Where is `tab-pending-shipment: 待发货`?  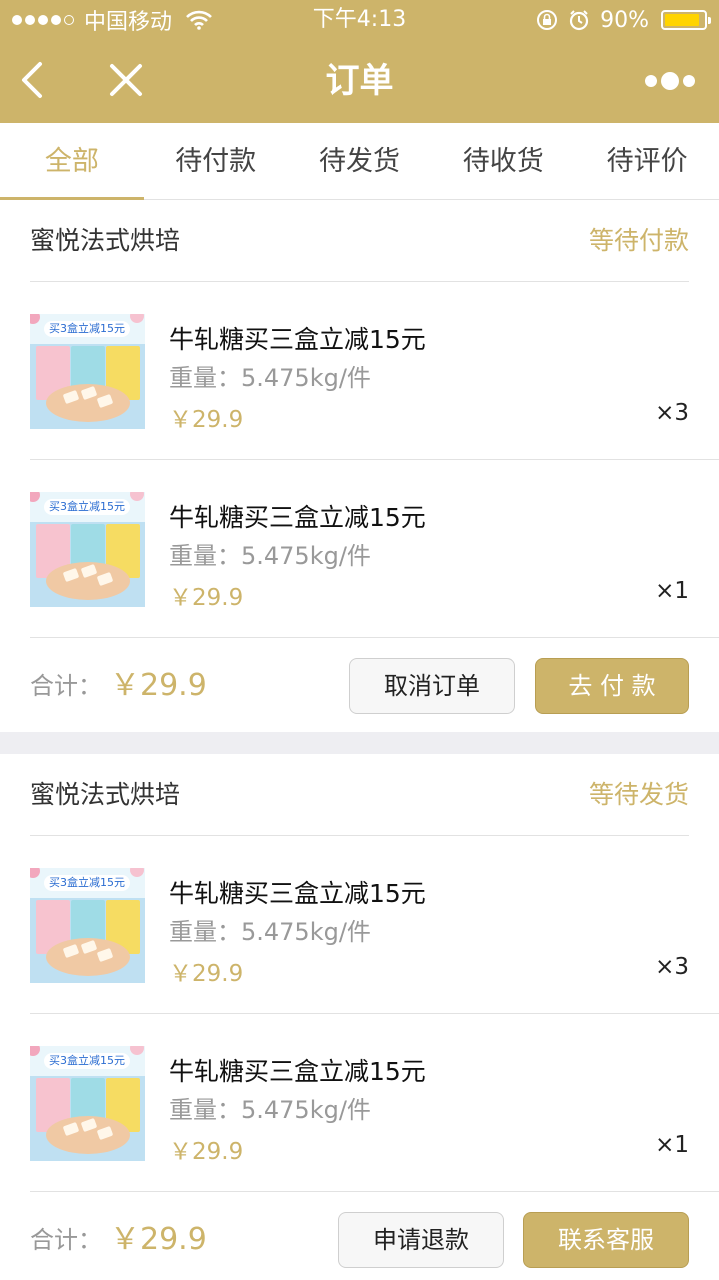
tab-pending-shipment: 待发货 is located at coordinates (360, 161).